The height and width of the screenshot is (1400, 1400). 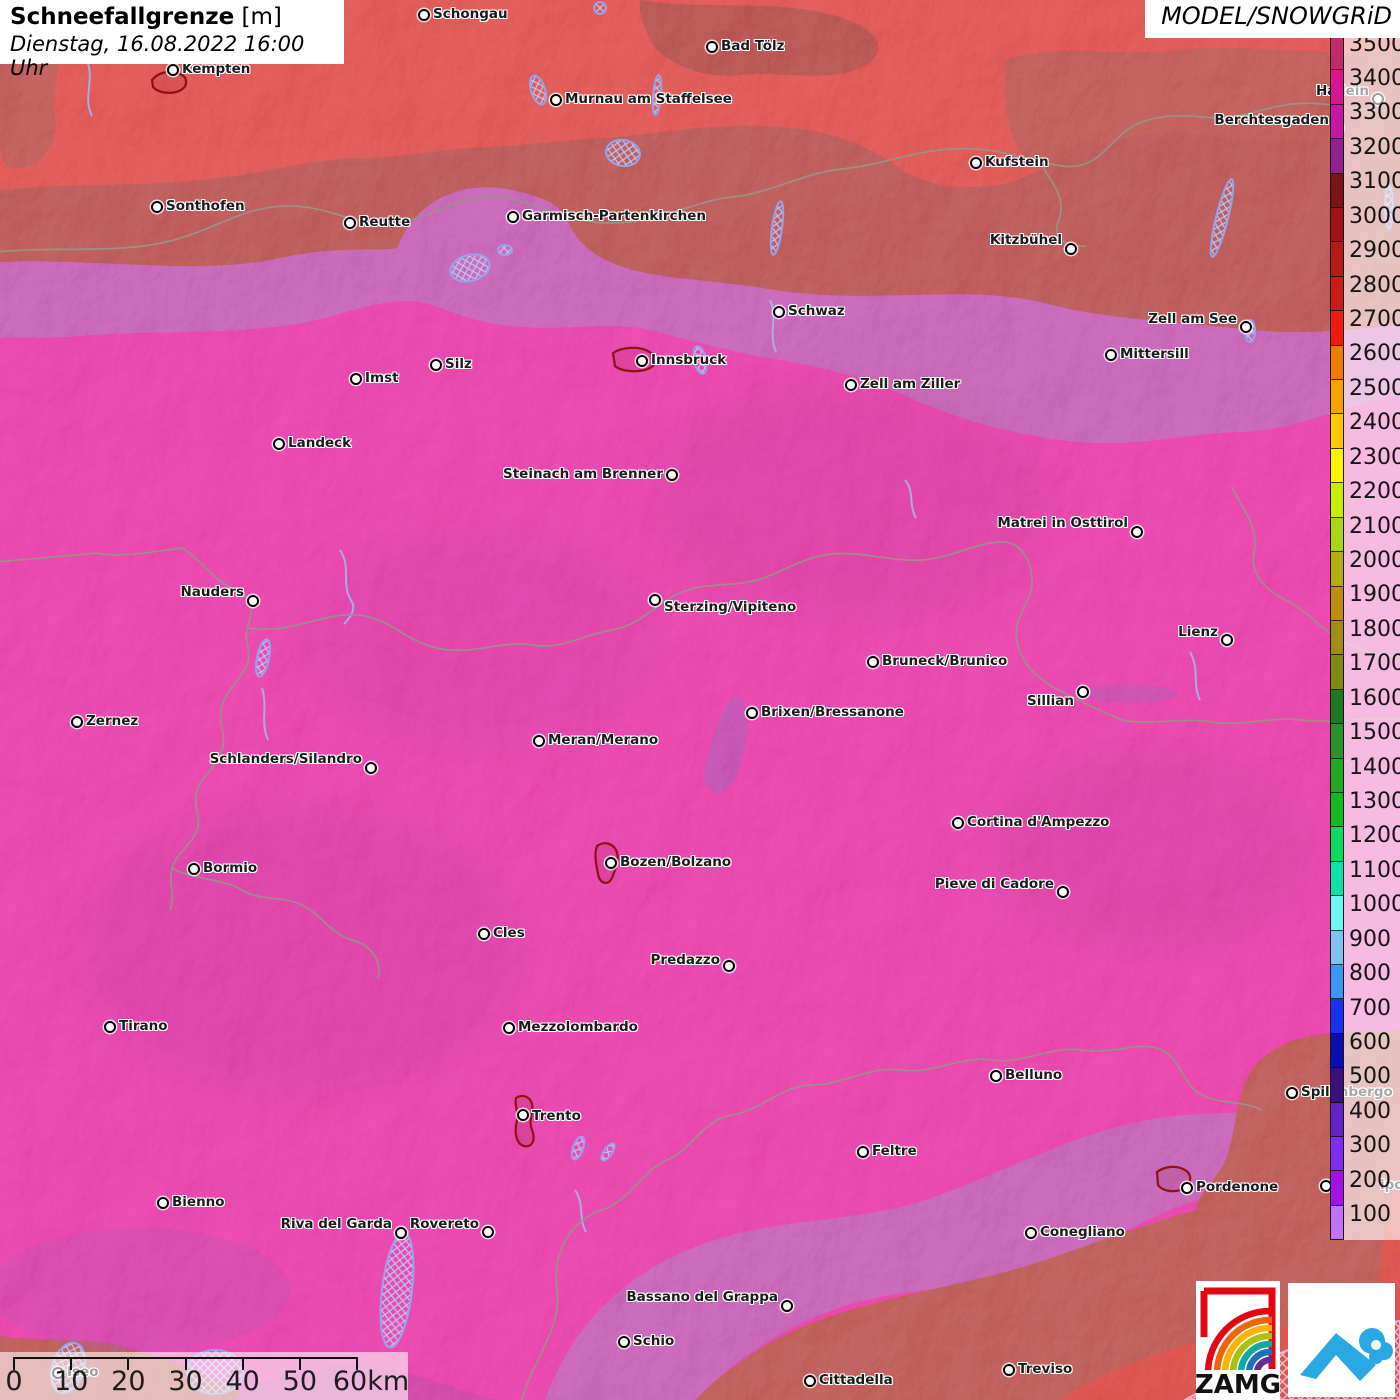 I want to click on page-title: Schneefallgrenze [m], so click(x=177, y=17).